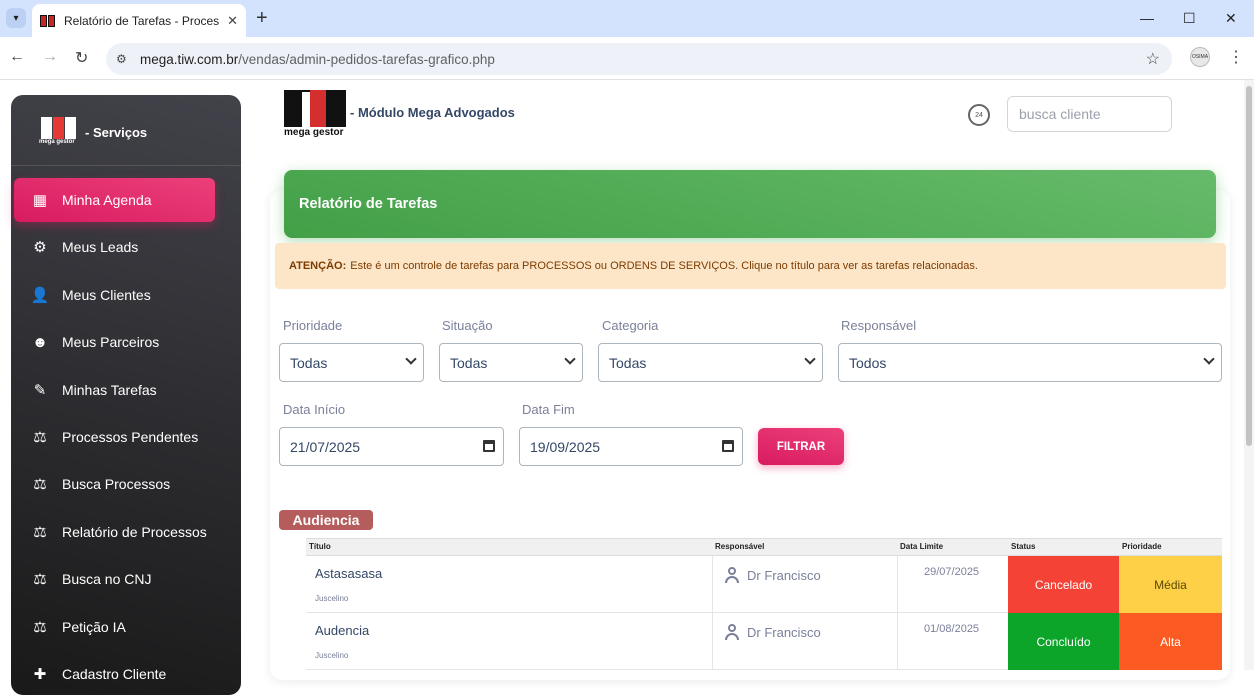 The image size is (1254, 696). I want to click on sidebar-item: ✚ Cadastro Cliente, so click(114, 674).